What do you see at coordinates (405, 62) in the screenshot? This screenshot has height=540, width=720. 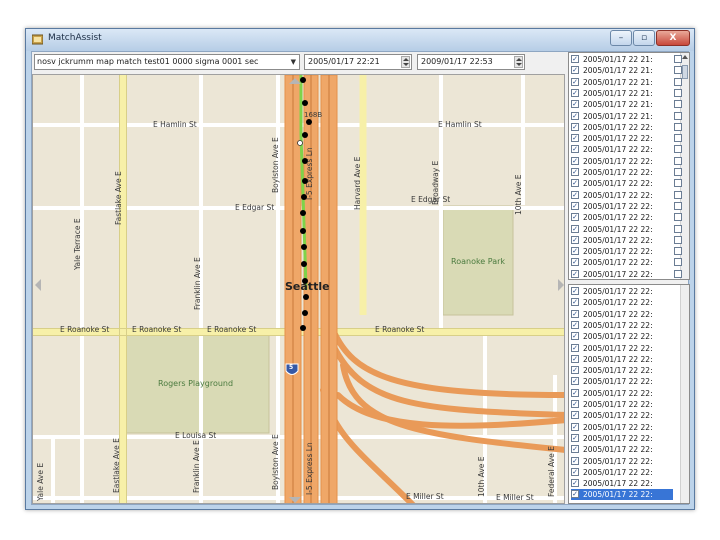 I see `start-time-spinner-icon` at bounding box center [405, 62].